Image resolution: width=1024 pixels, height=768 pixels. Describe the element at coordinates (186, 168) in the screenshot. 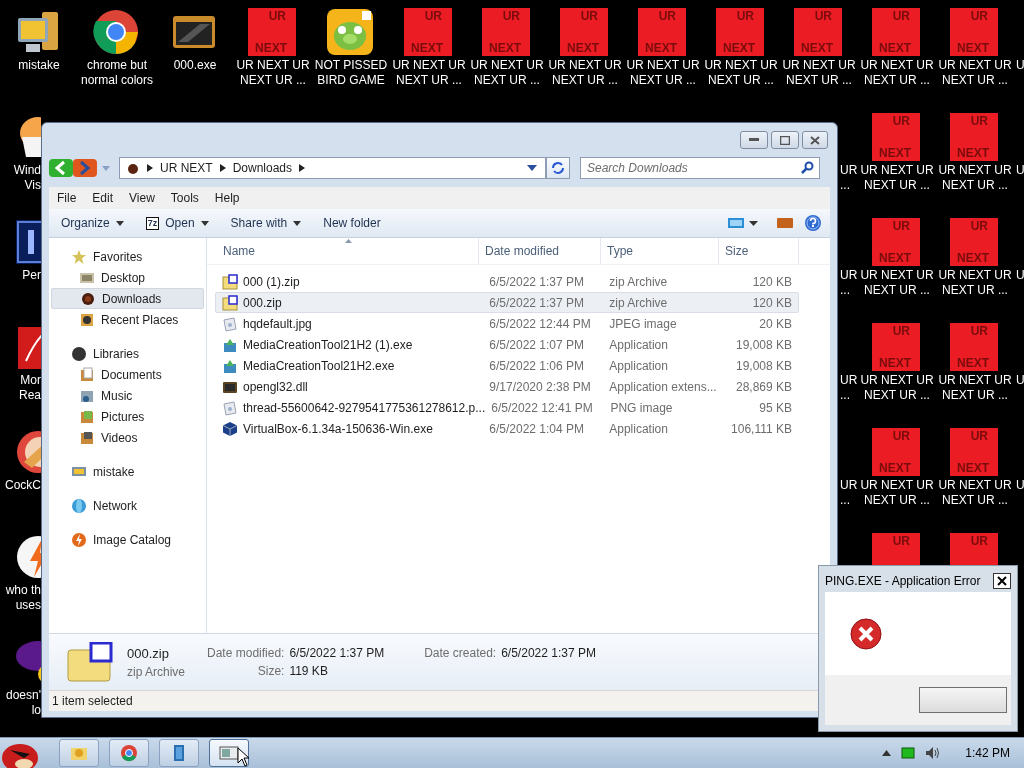

I see `breadcrumb: UR NEXT` at that location.